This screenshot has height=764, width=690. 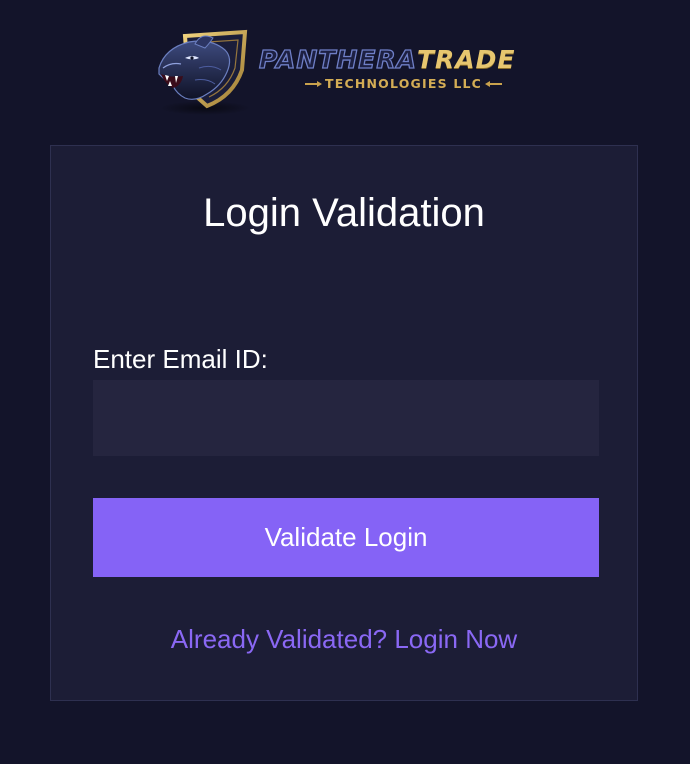 What do you see at coordinates (337, 59) in the screenshot?
I see `brand-name-part-1: PANTHERA` at bounding box center [337, 59].